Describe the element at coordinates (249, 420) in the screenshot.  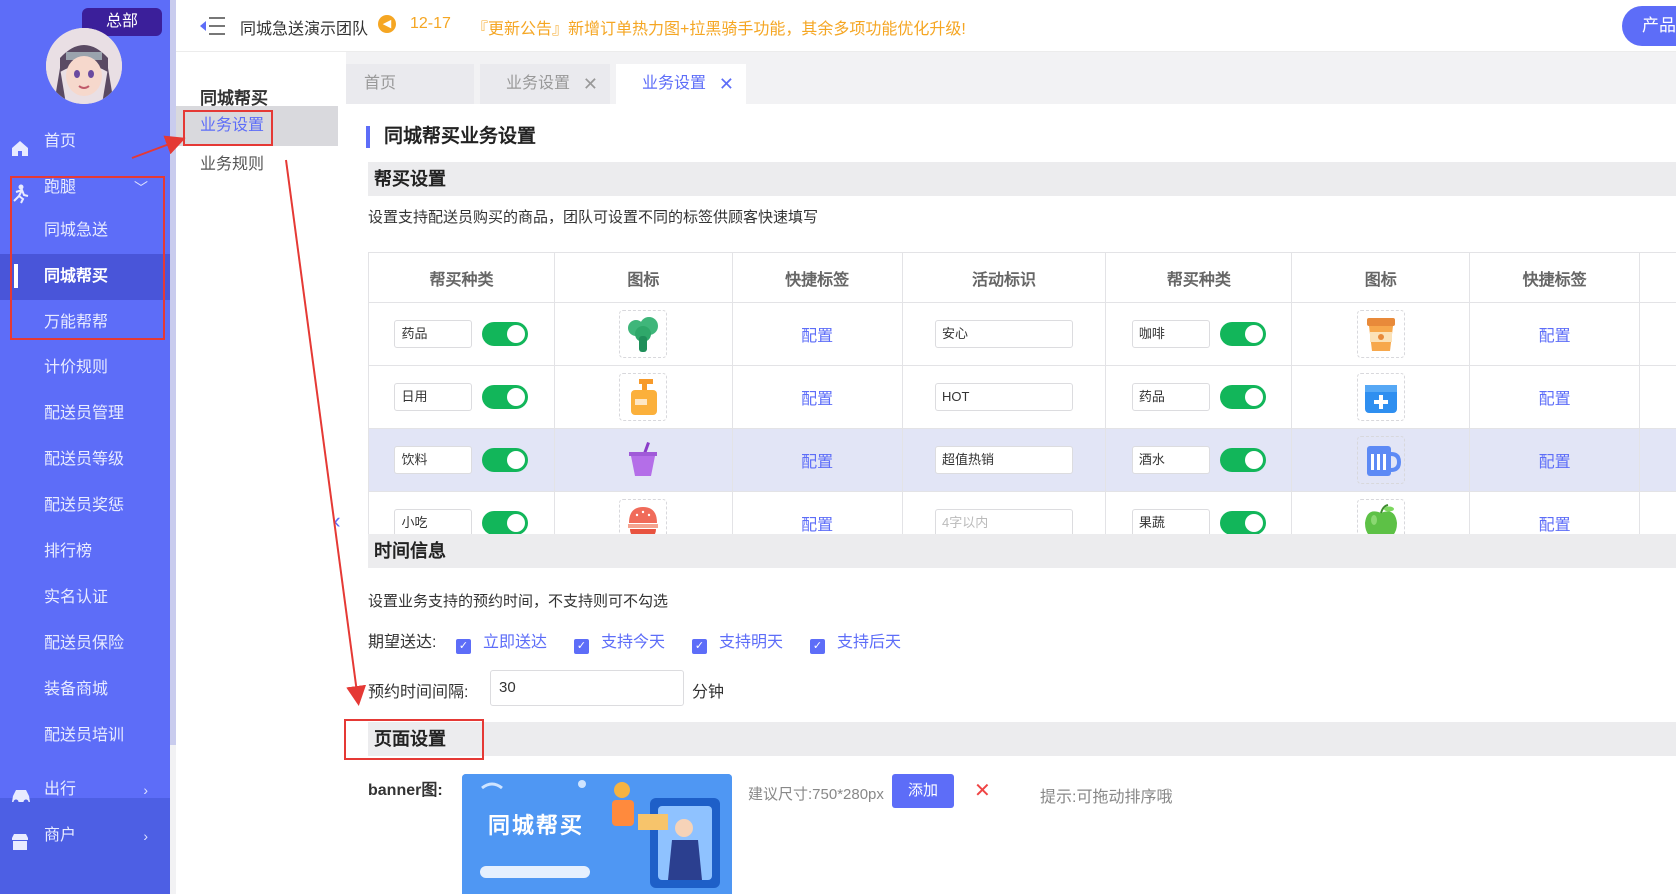
I see `annotation-arrows` at that location.